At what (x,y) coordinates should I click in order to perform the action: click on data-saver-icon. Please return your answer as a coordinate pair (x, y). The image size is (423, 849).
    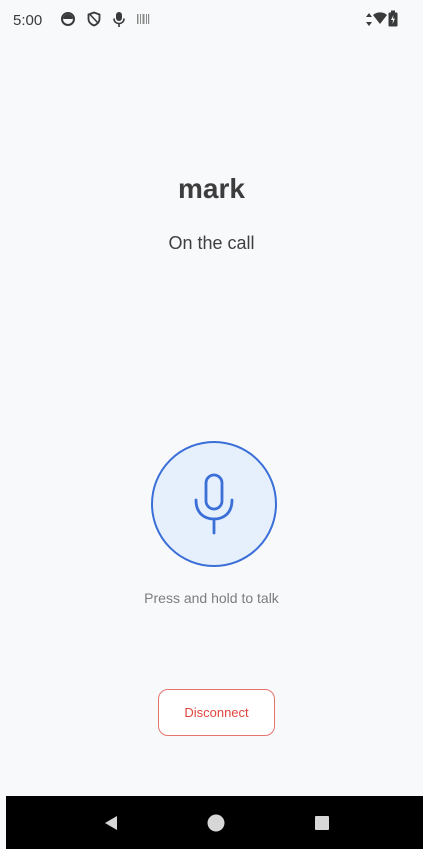
    Looking at the image, I should click on (68, 19).